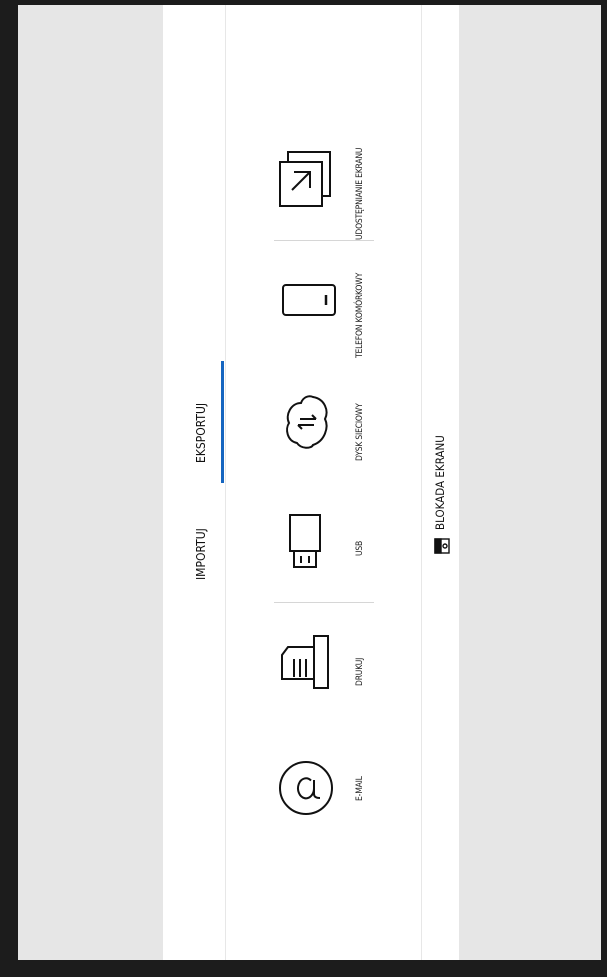 The image size is (607, 977). I want to click on mobile-phone-icon, so click(309, 300).